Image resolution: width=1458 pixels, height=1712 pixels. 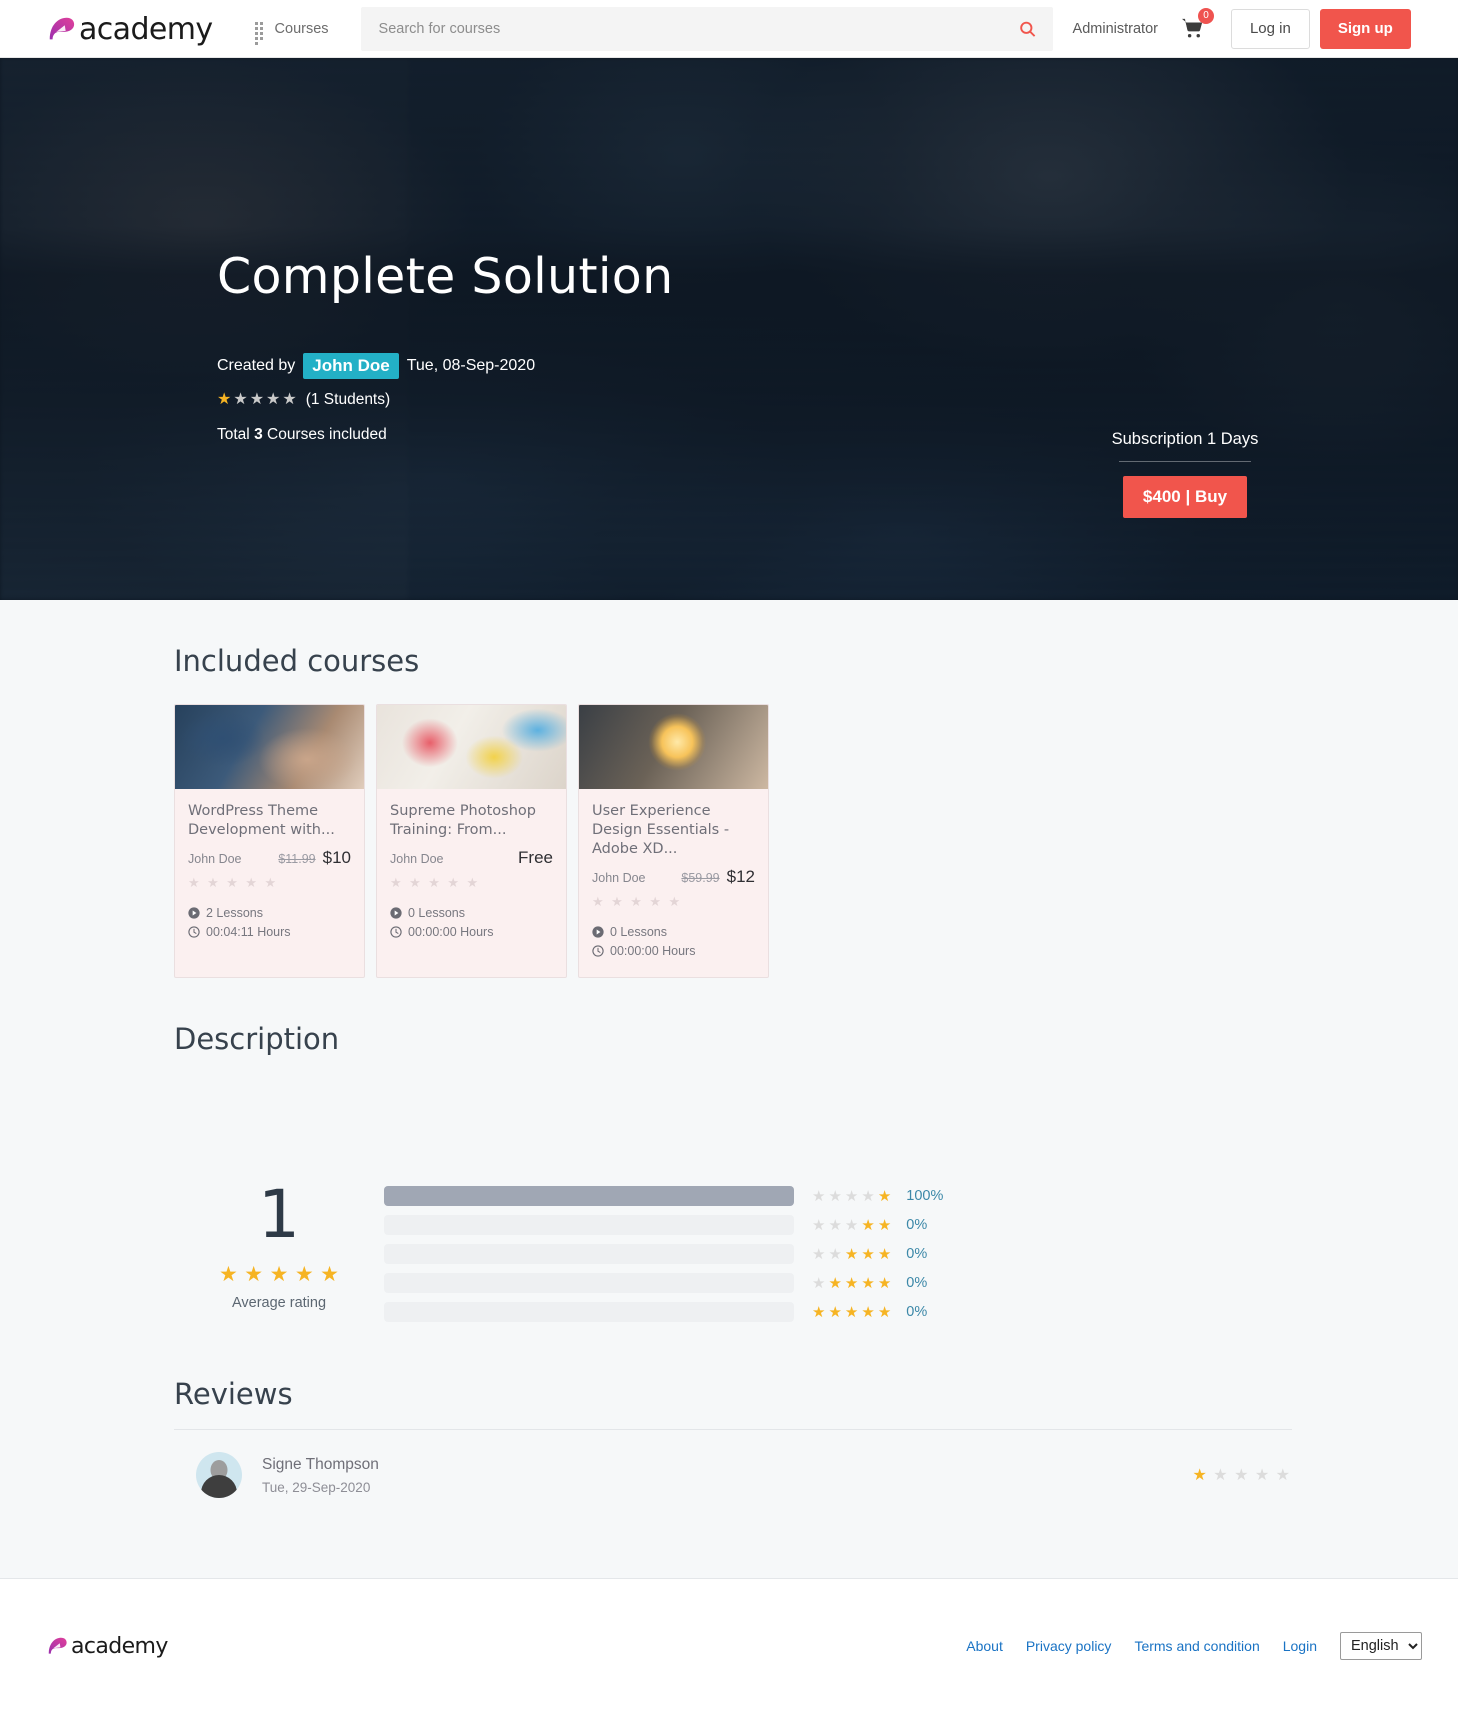 I want to click on divider, so click(x=1185, y=461).